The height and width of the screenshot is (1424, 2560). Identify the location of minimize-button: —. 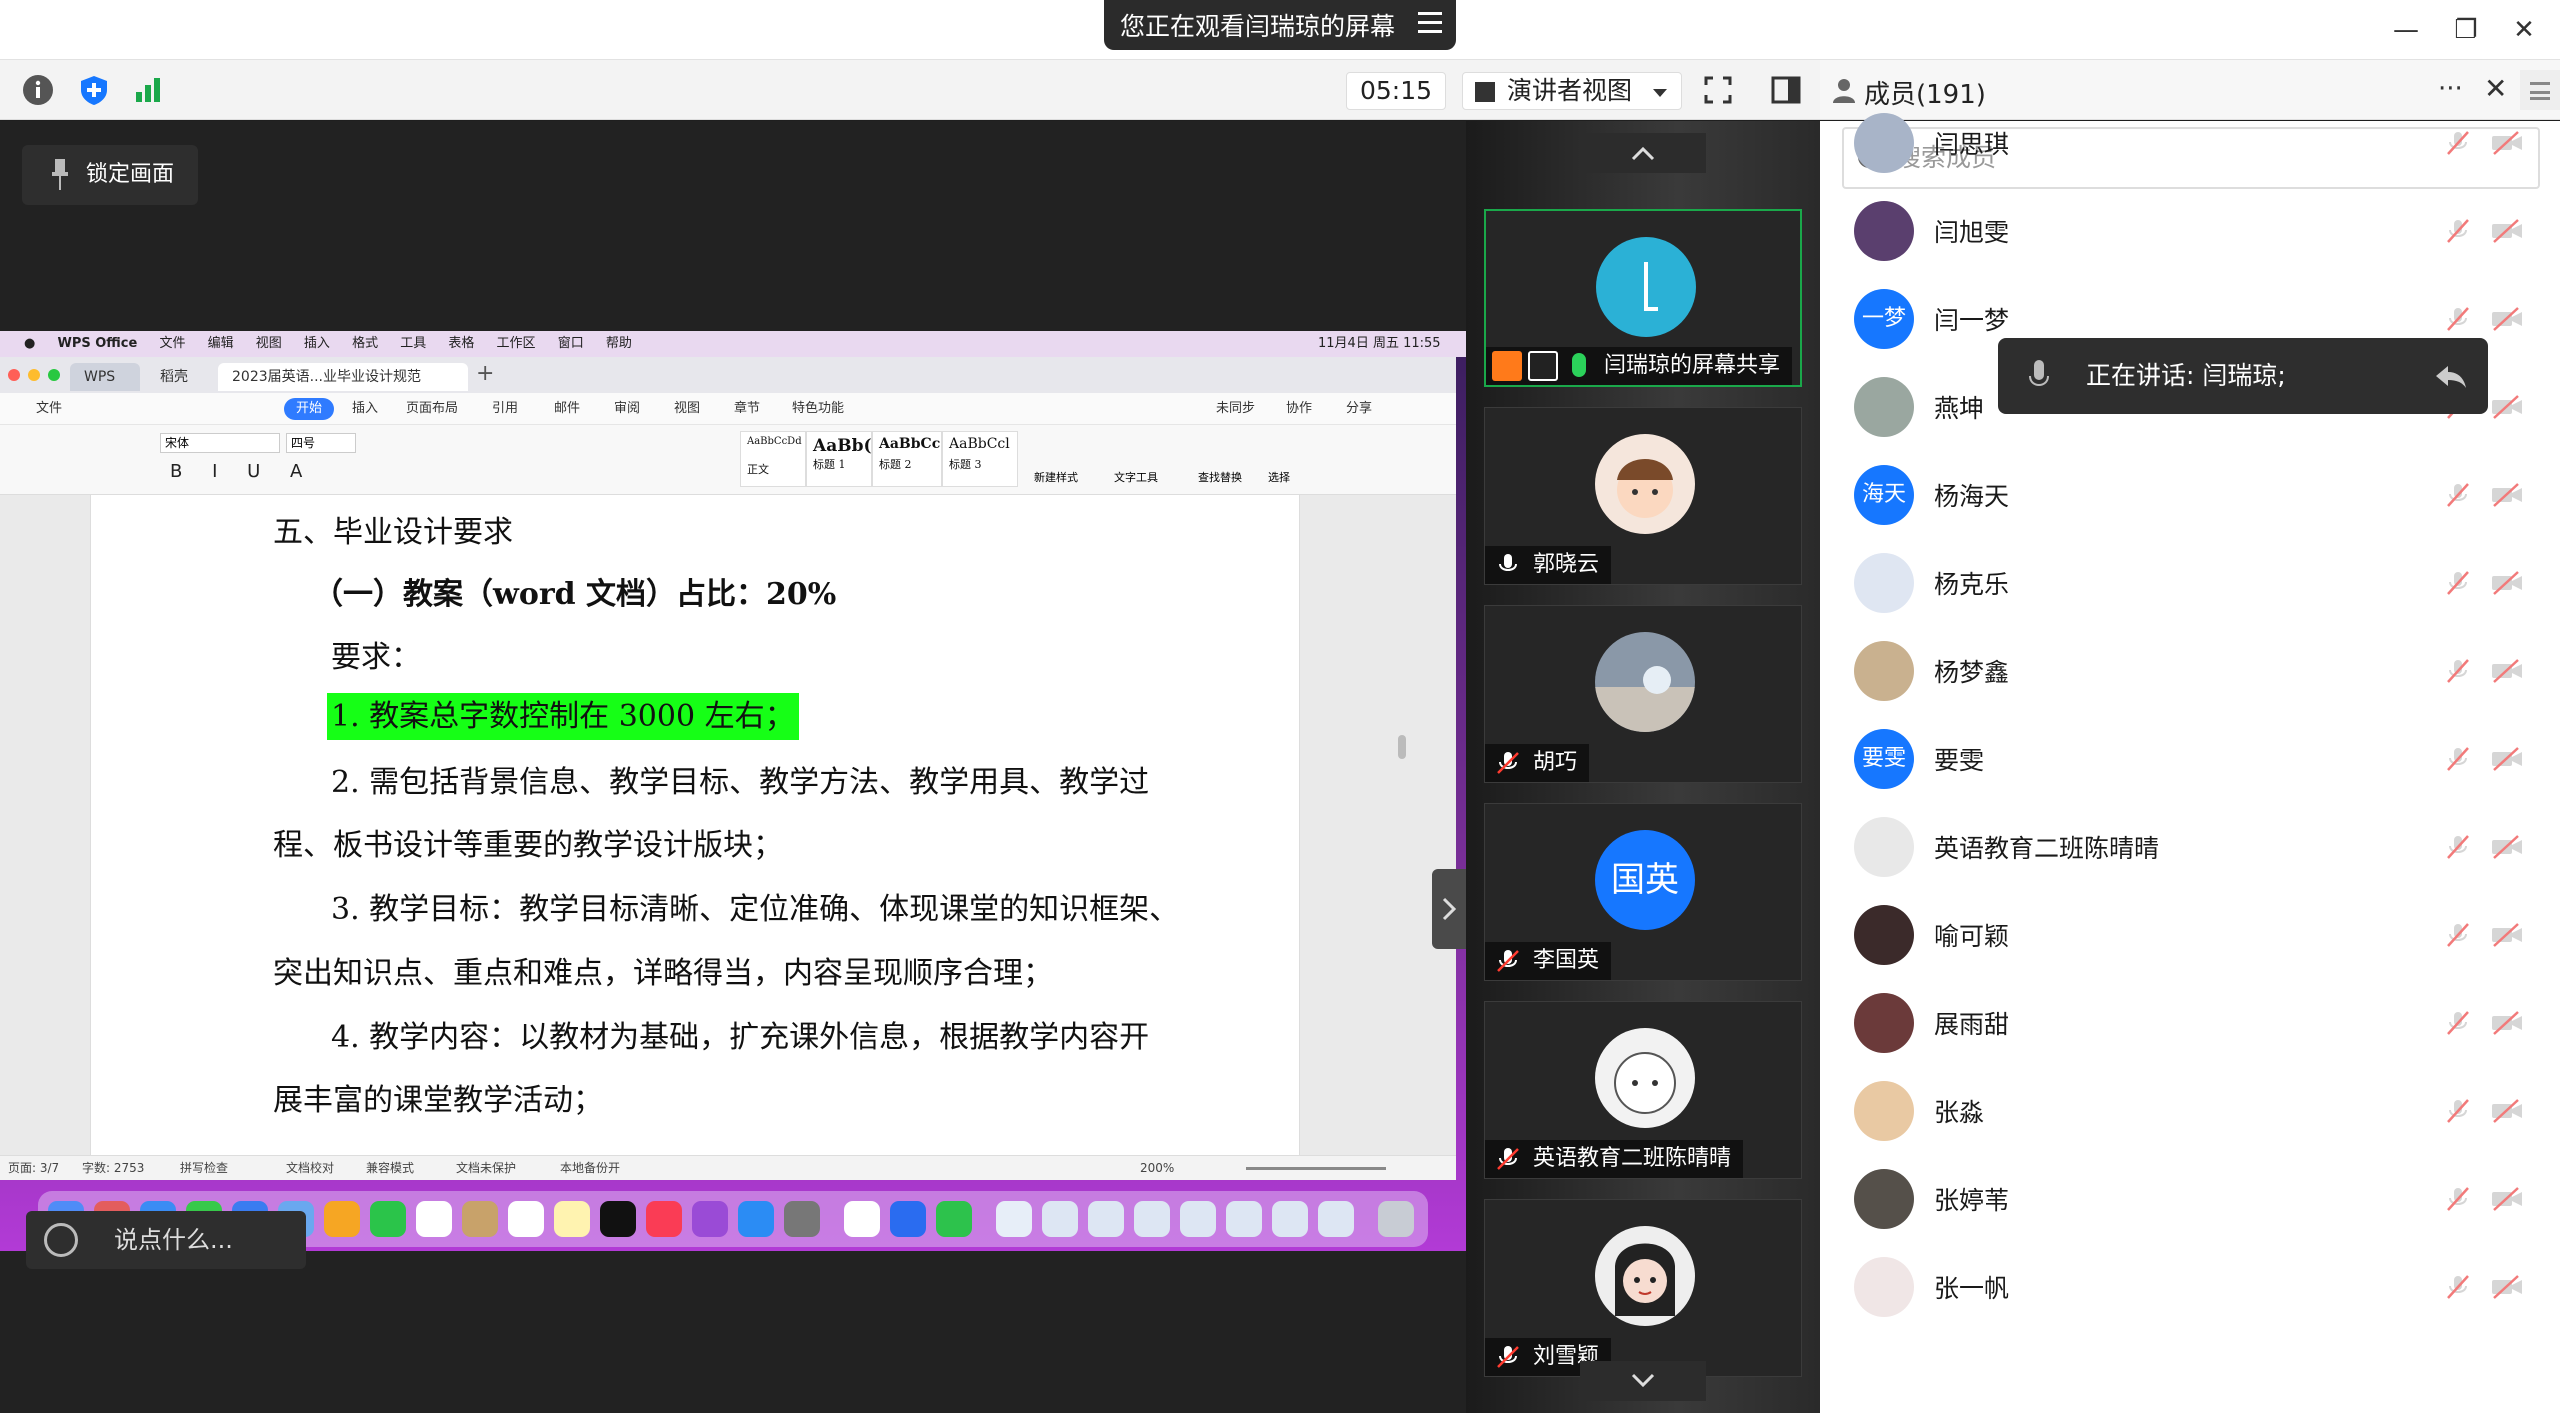
(2406, 30).